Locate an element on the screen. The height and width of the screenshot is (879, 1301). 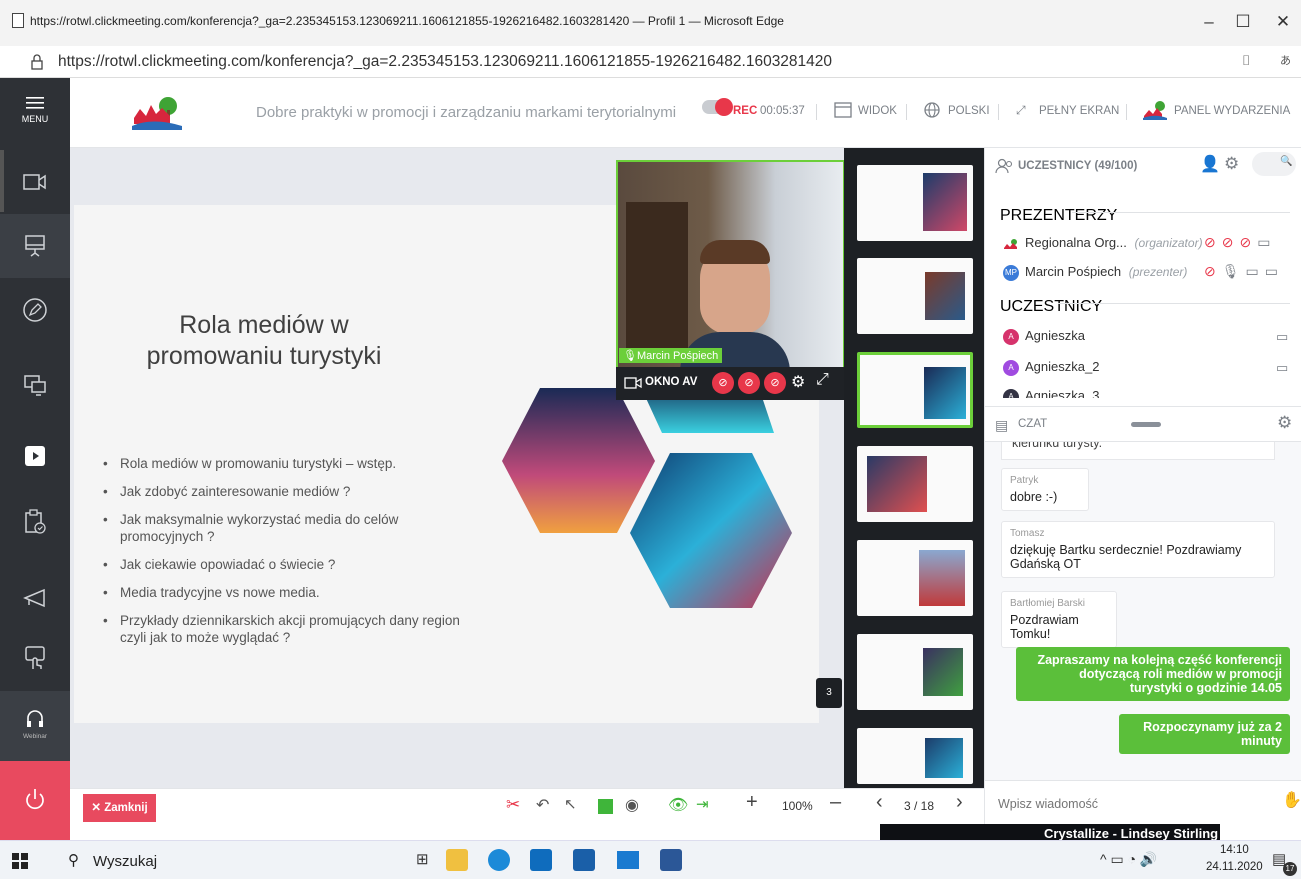
youtube-button is located at coordinates (35, 456).